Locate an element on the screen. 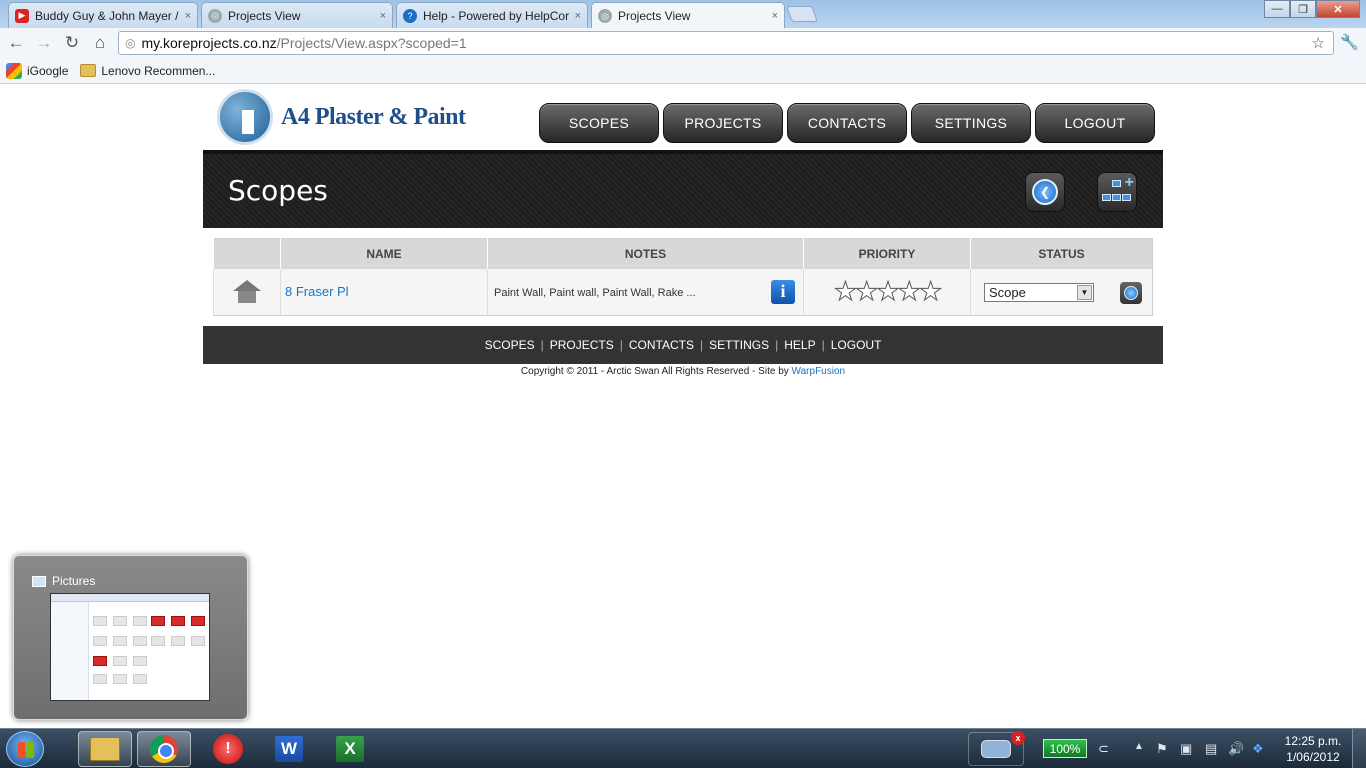  folder-icon is located at coordinates (105, 749).